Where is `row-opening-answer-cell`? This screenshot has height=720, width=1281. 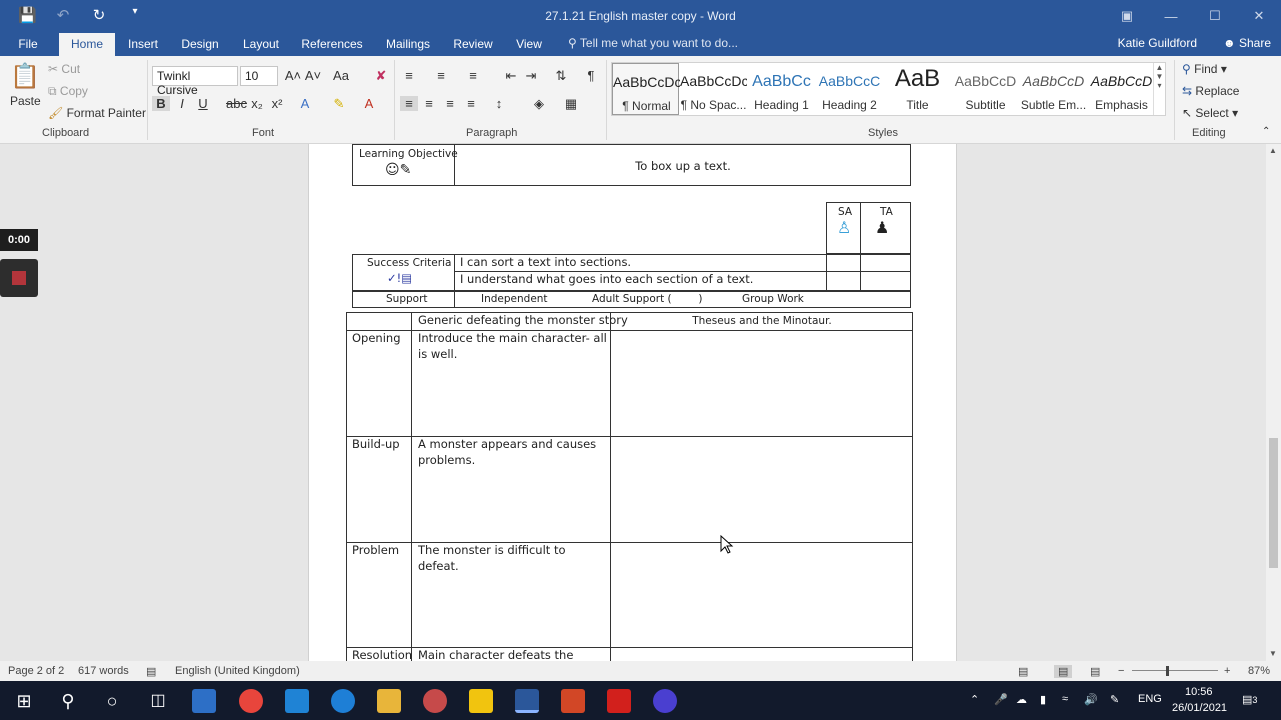
row-opening-answer-cell is located at coordinates (761, 383).